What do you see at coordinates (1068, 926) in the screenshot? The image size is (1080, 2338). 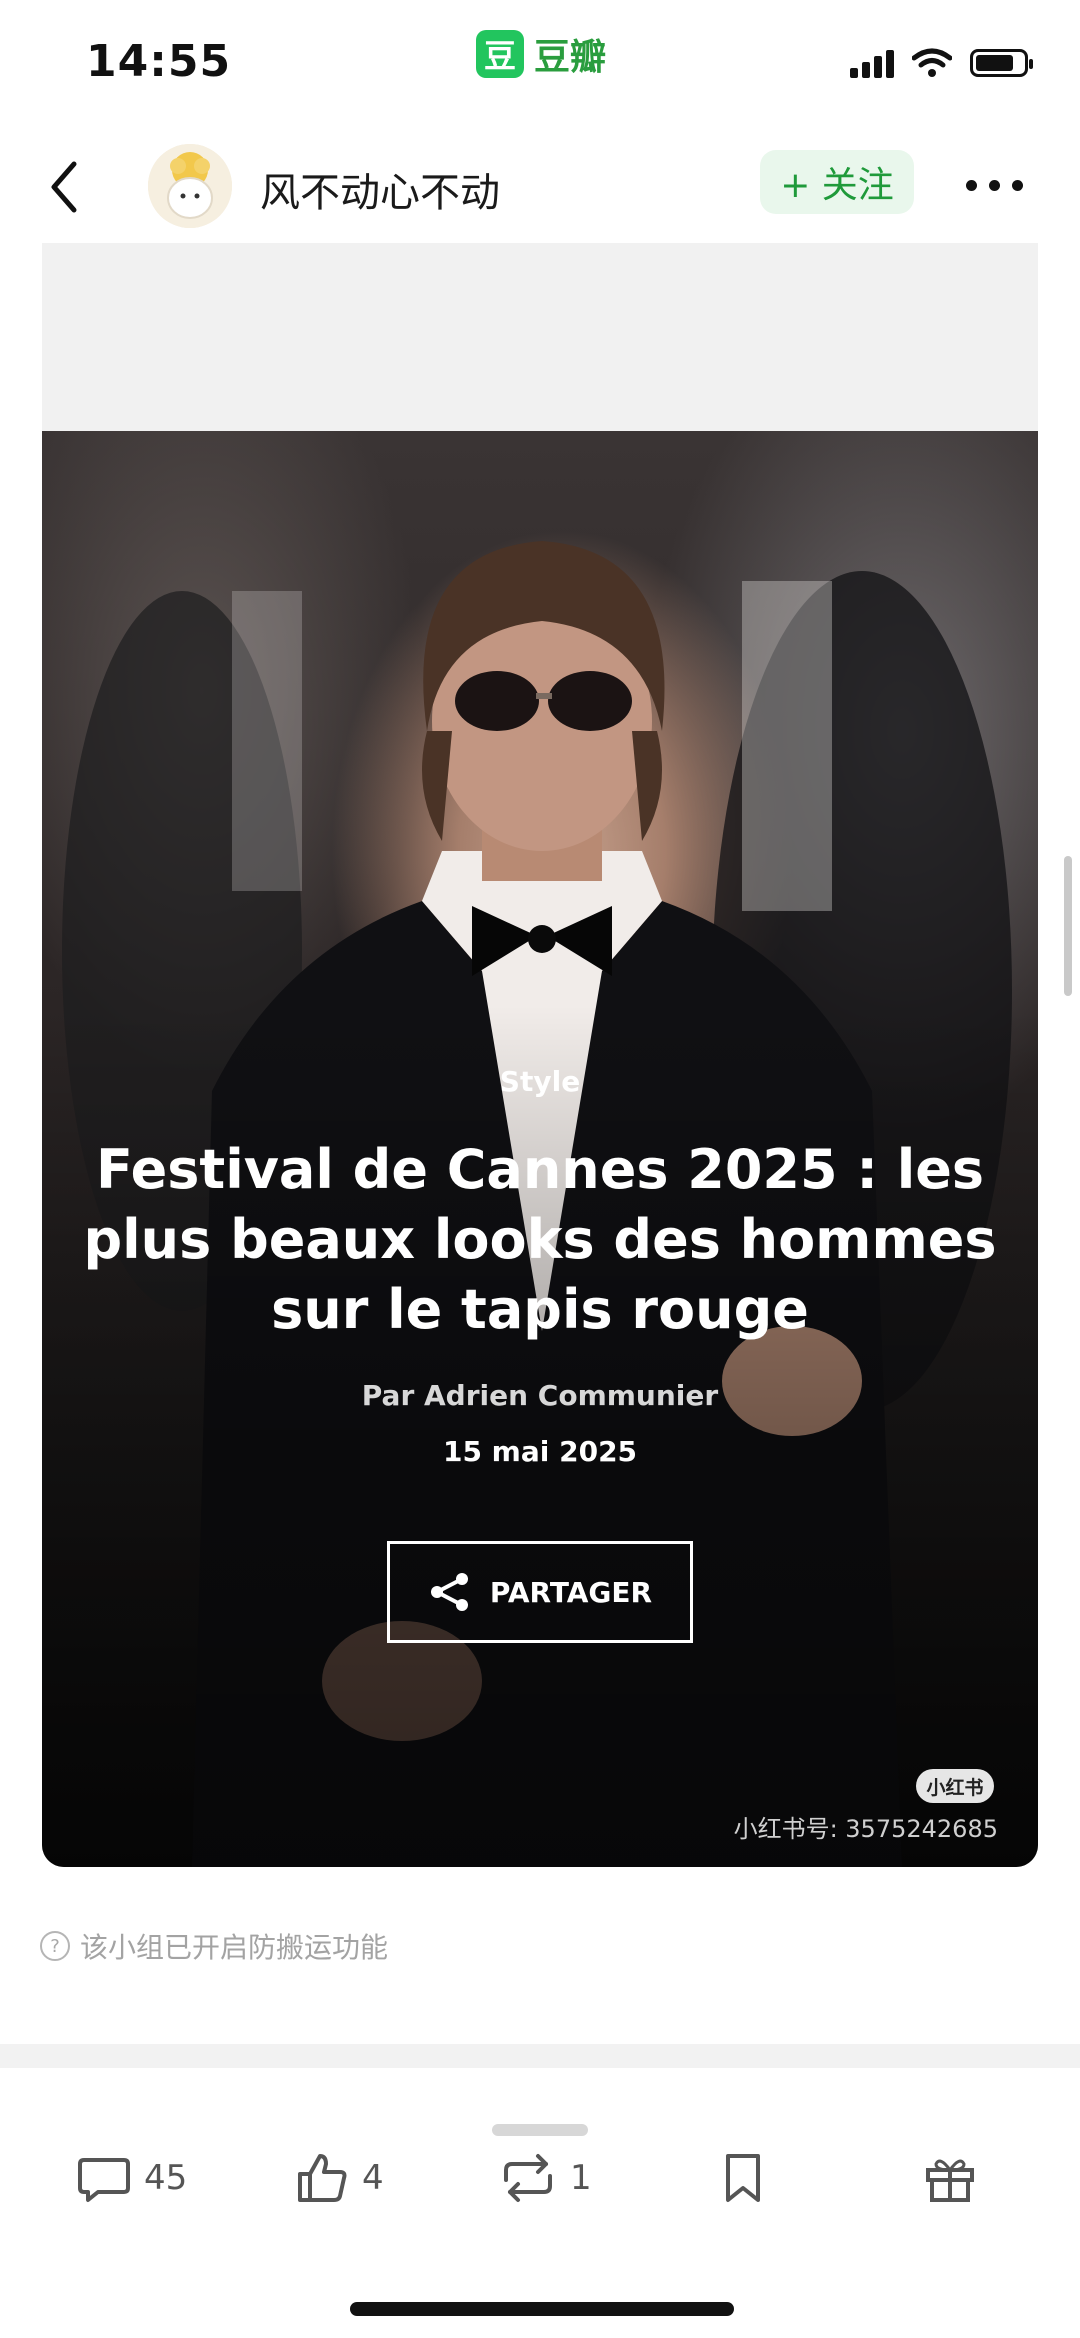 I see `scrollbar` at bounding box center [1068, 926].